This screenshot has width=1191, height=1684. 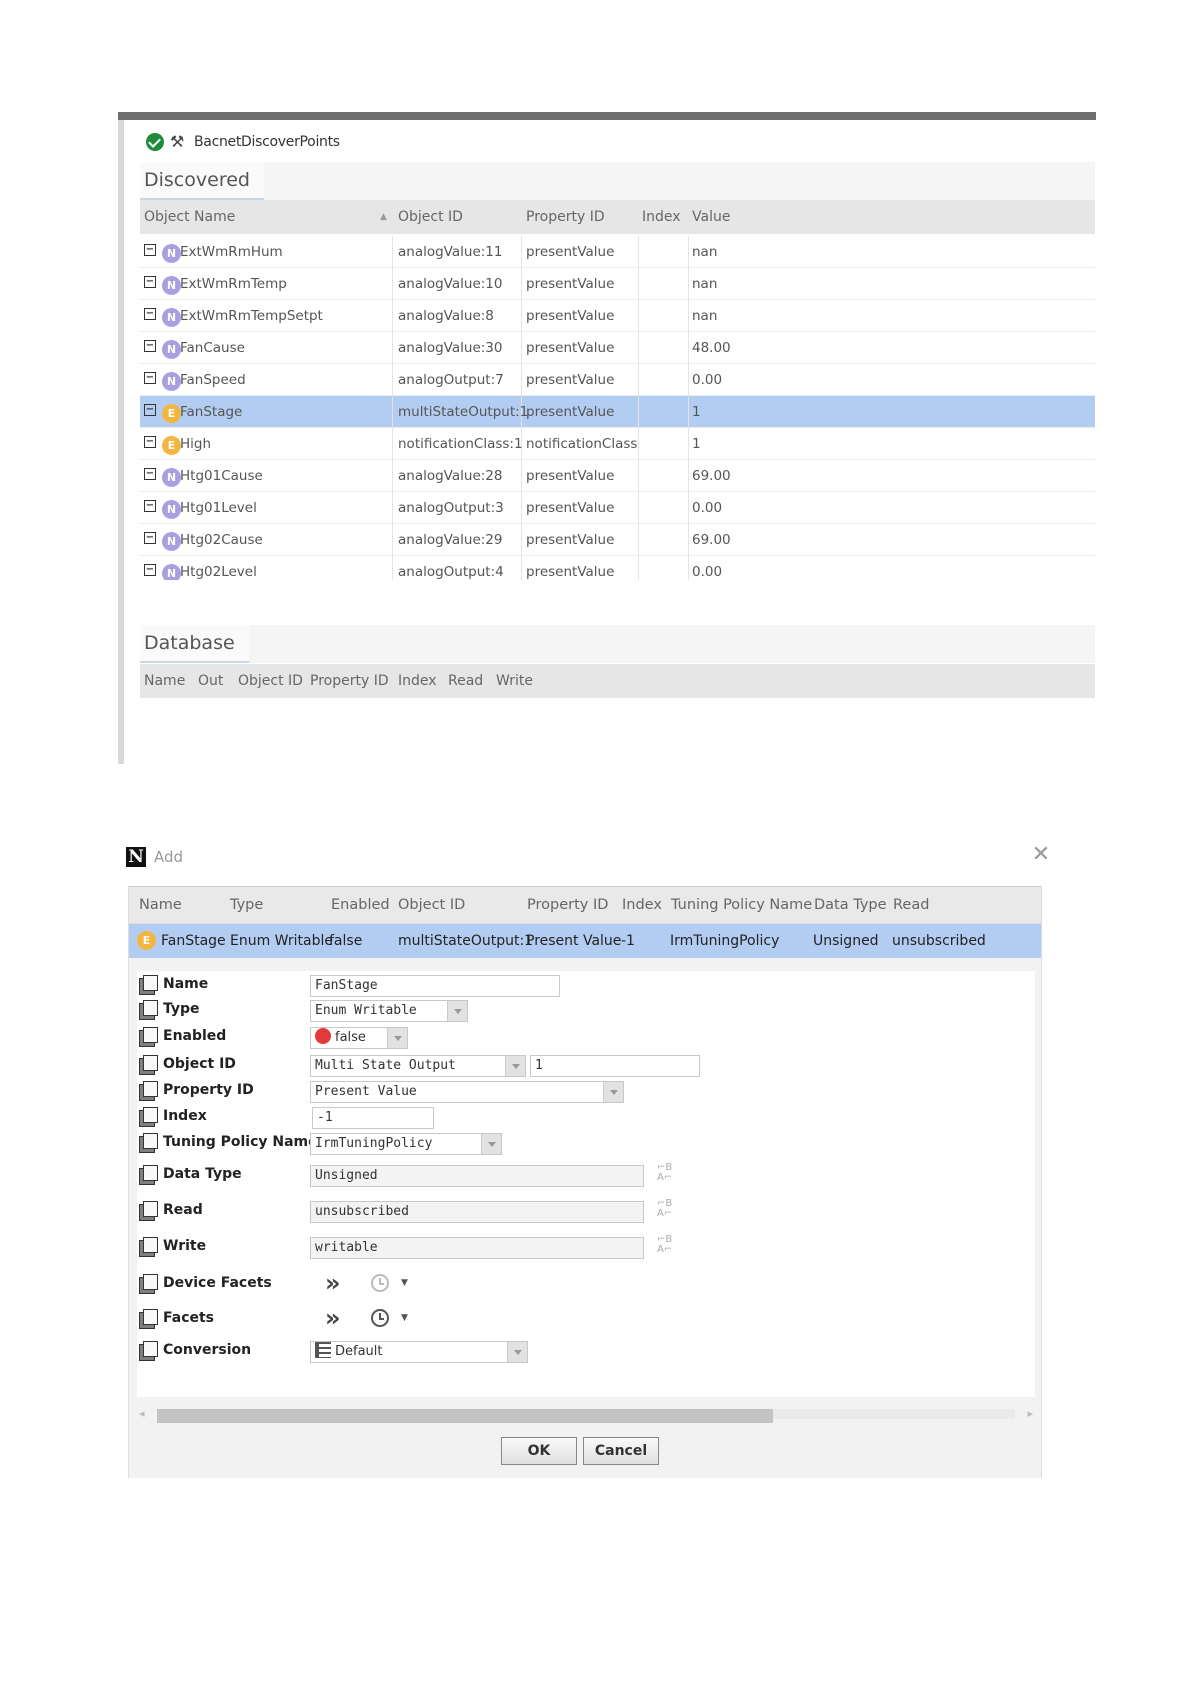 What do you see at coordinates (567, 905) in the screenshot?
I see `add-col-property-id: Property ID` at bounding box center [567, 905].